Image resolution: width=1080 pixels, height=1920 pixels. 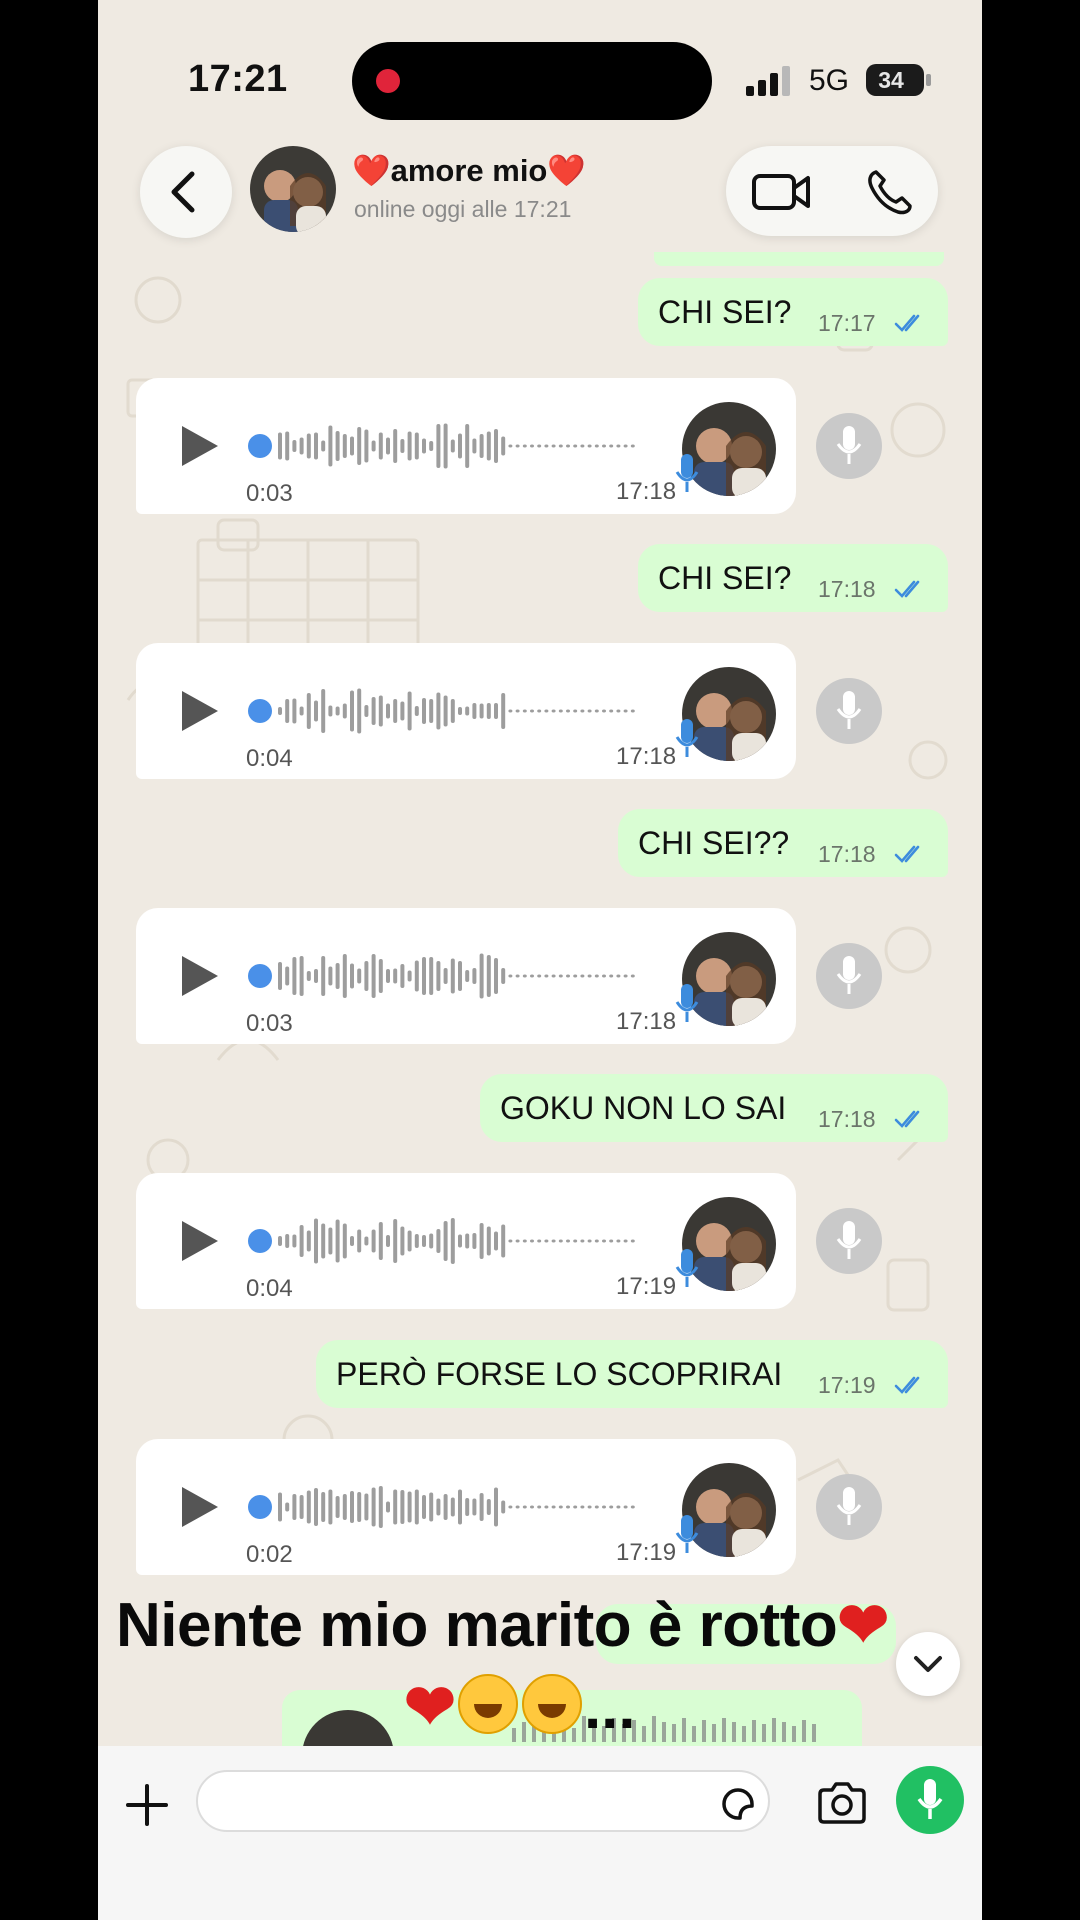 I want to click on call-buttons-group, so click(x=832, y=191).